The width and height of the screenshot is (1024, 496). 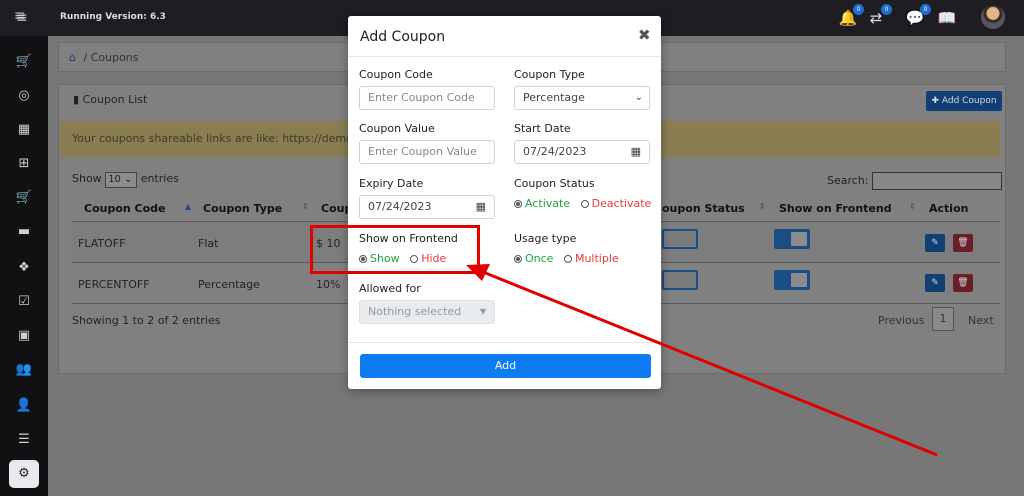 I want to click on calendar-check-icon: ☑, so click(x=24, y=302).